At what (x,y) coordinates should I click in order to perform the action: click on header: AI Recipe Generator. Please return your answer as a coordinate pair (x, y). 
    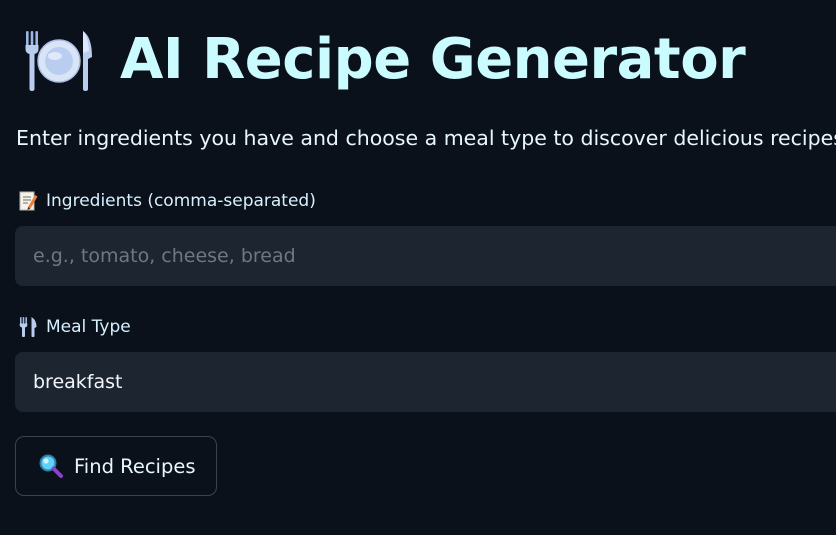
    Looking at the image, I should click on (384, 60).